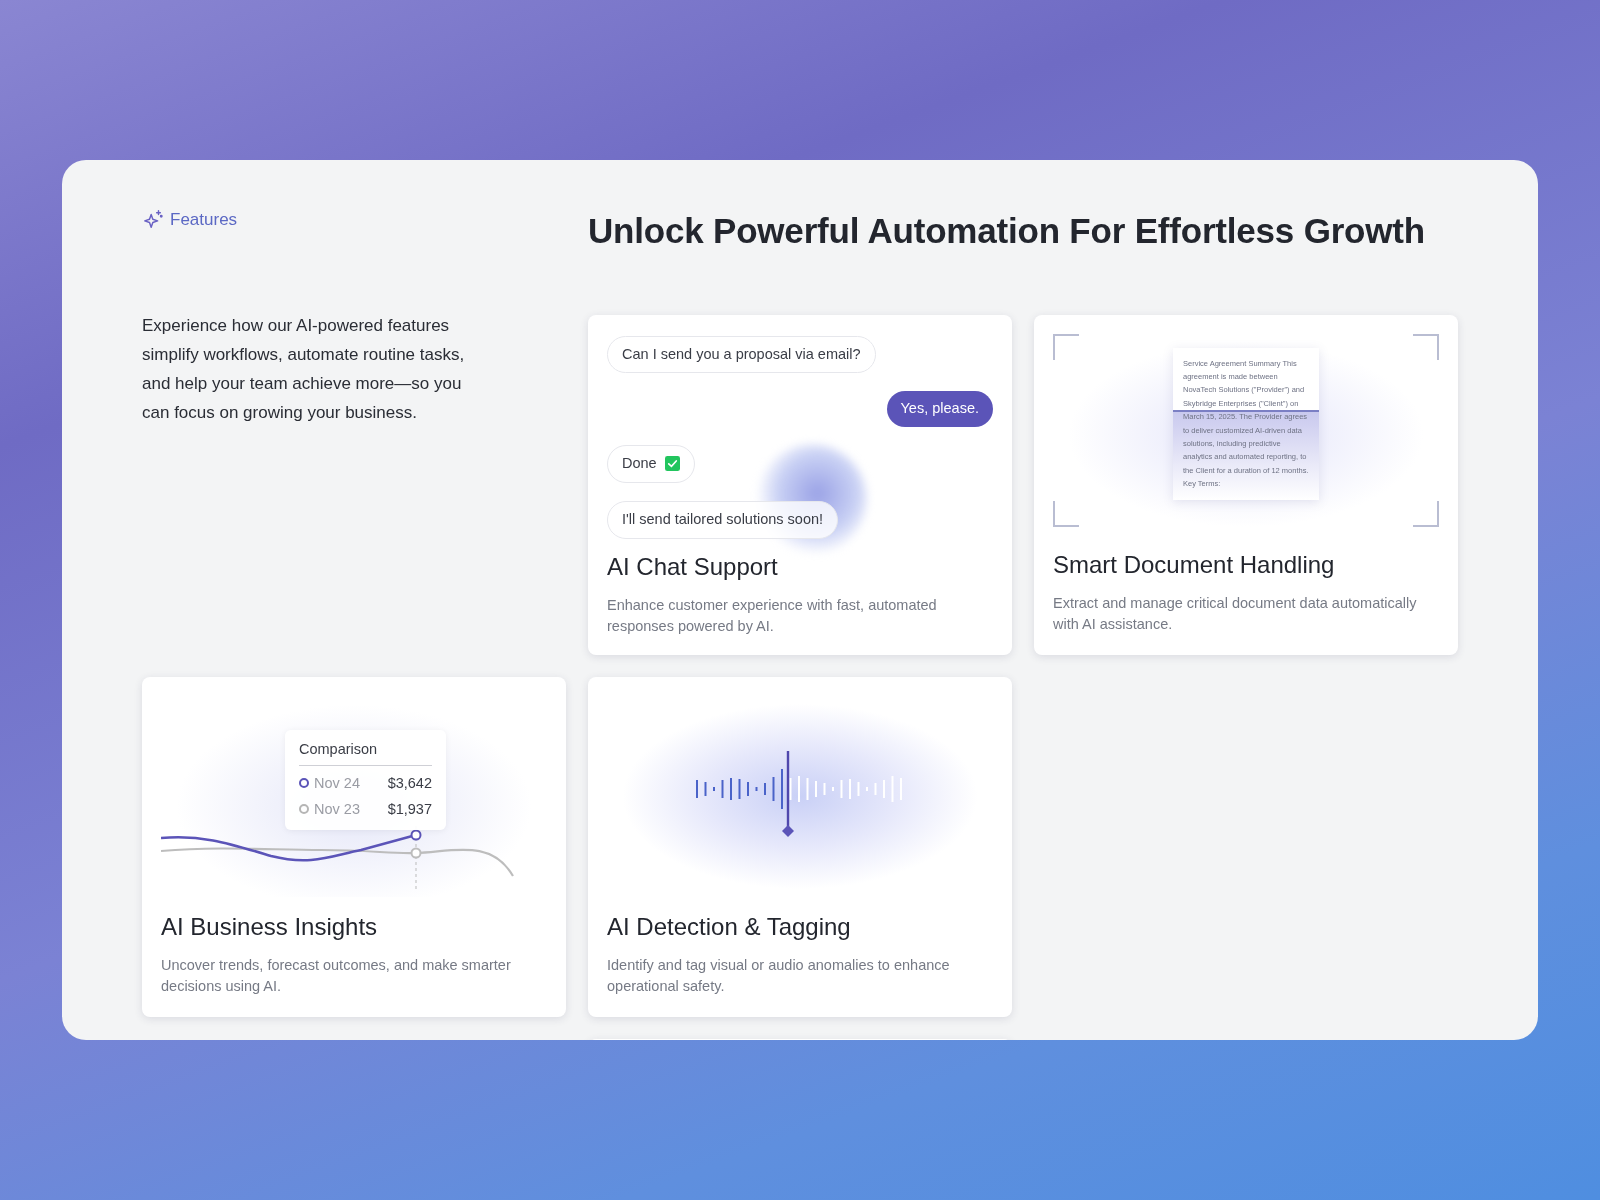 Image resolution: width=1600 pixels, height=1200 pixels. Describe the element at coordinates (1007, 231) in the screenshot. I see `section-heading: Unlock Powerful Automation For Effortless Growth` at that location.